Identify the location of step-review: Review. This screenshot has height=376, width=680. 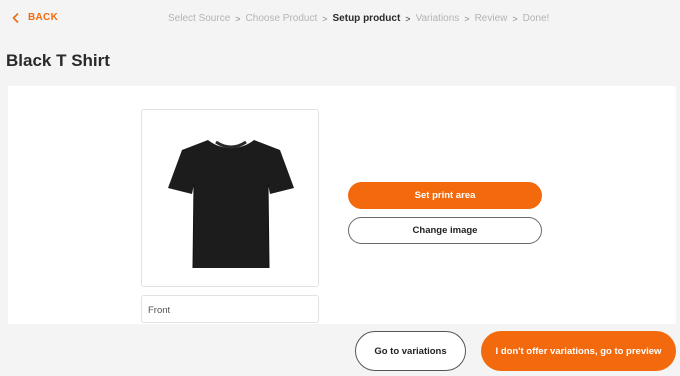
(491, 18).